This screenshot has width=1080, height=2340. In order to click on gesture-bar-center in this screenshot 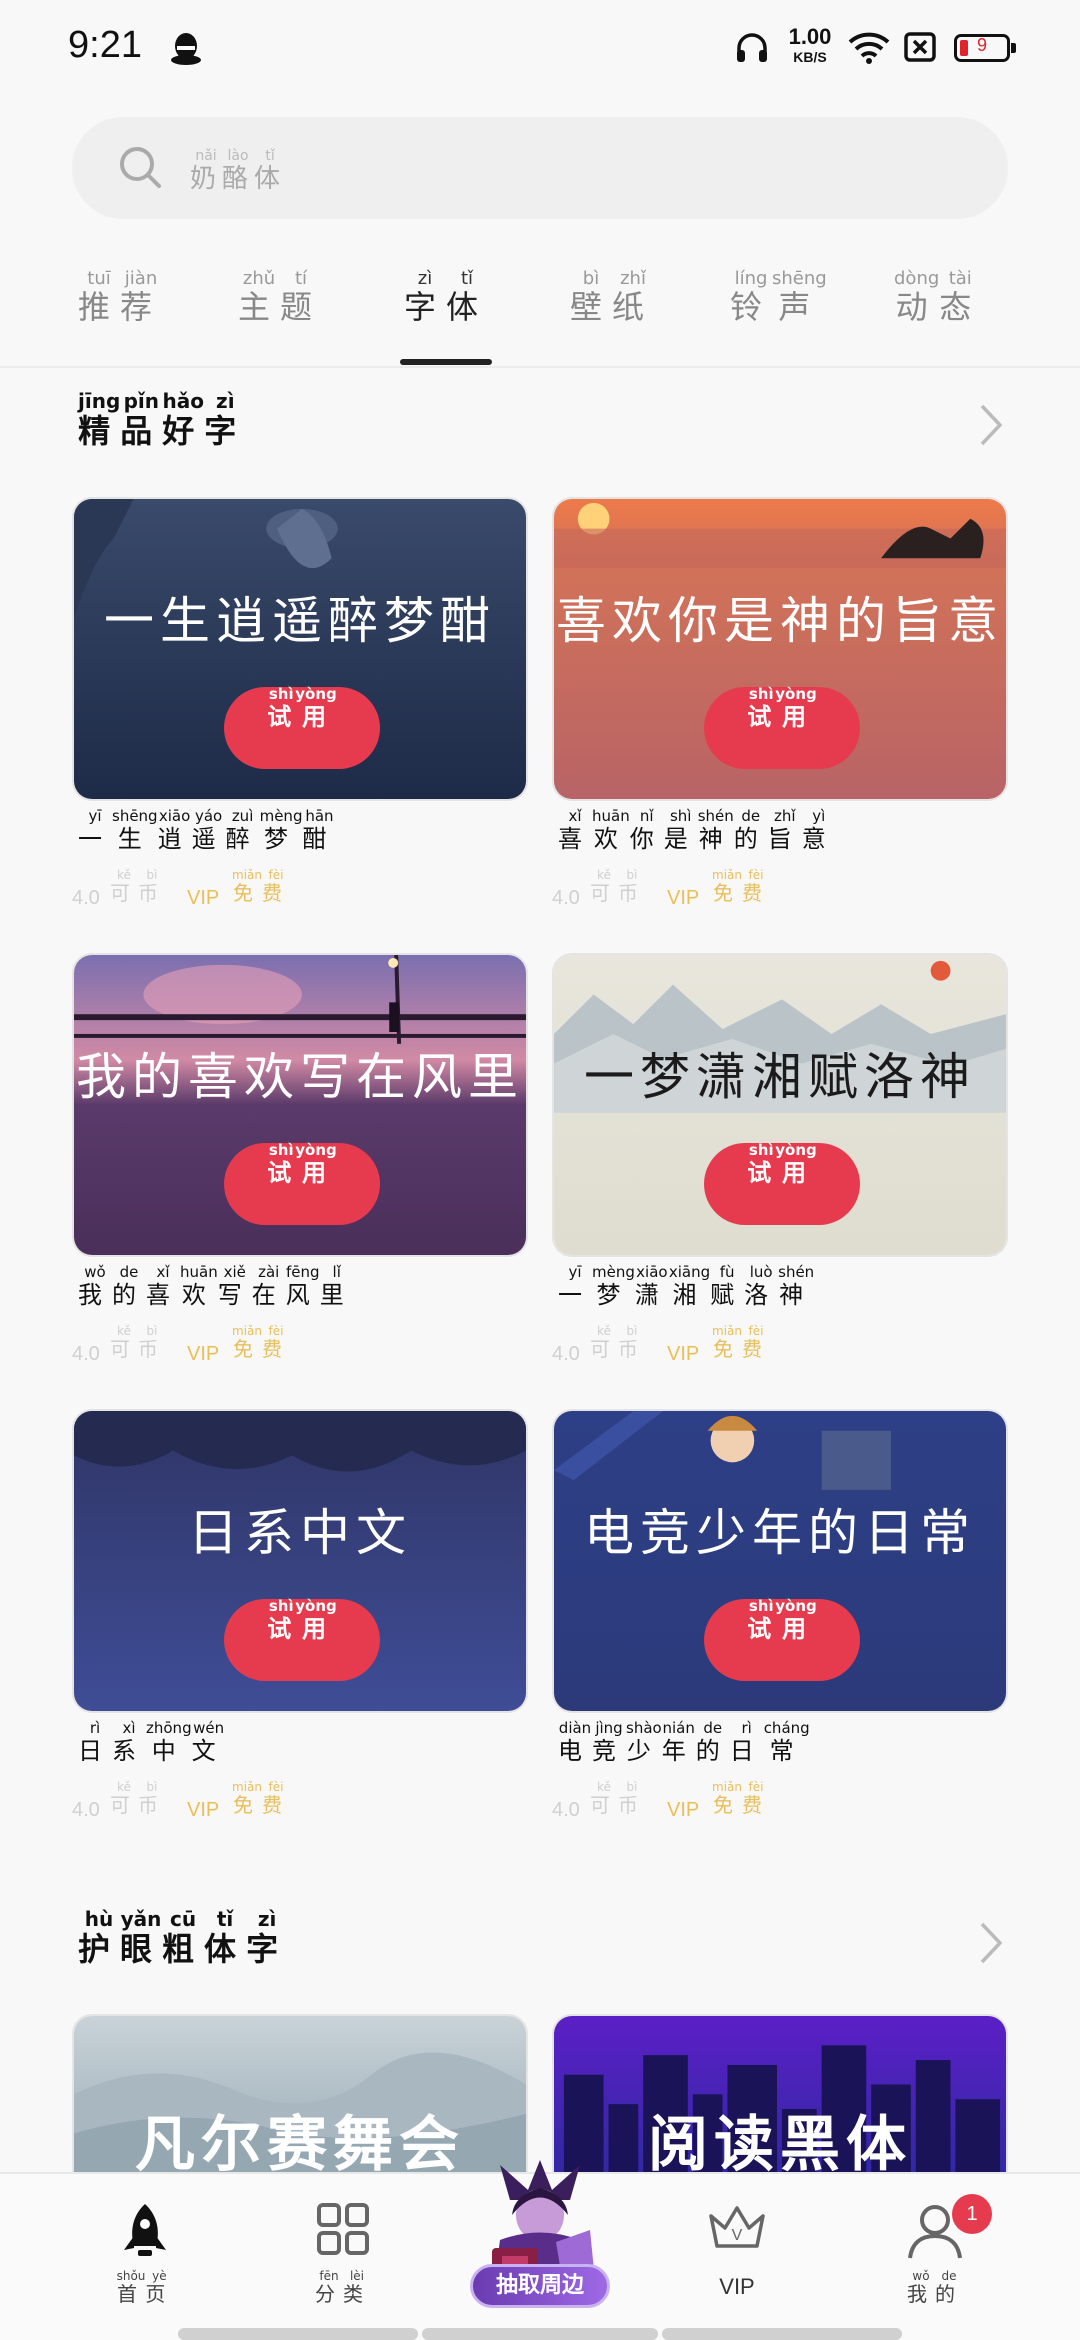, I will do `click(540, 2334)`.